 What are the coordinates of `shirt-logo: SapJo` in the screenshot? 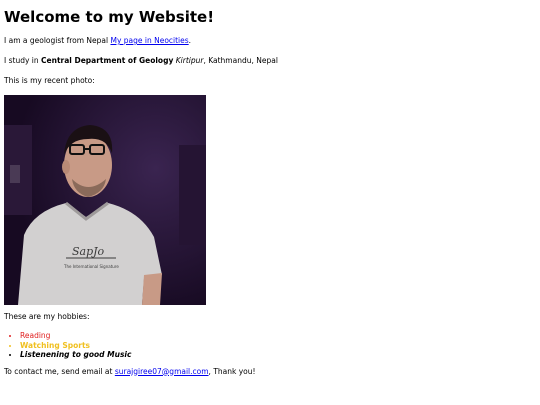 It's located at (88, 251).